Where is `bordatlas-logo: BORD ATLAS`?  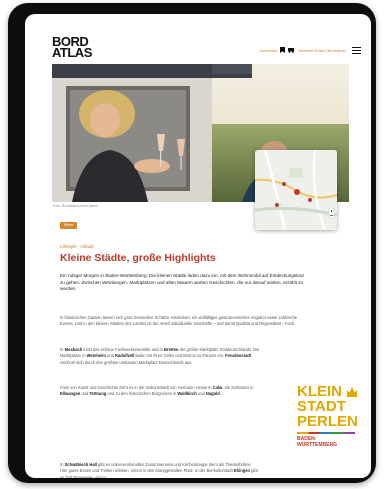
bordatlas-logo: BORD ATLAS is located at coordinates (72, 47).